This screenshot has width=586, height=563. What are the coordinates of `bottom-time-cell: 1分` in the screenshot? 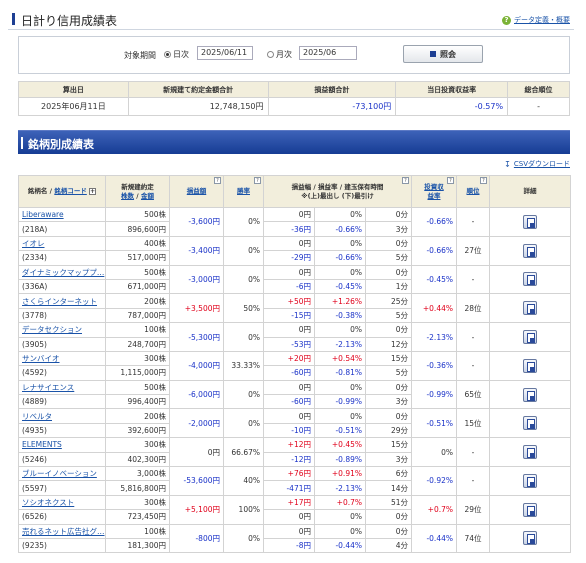 It's located at (388, 286).